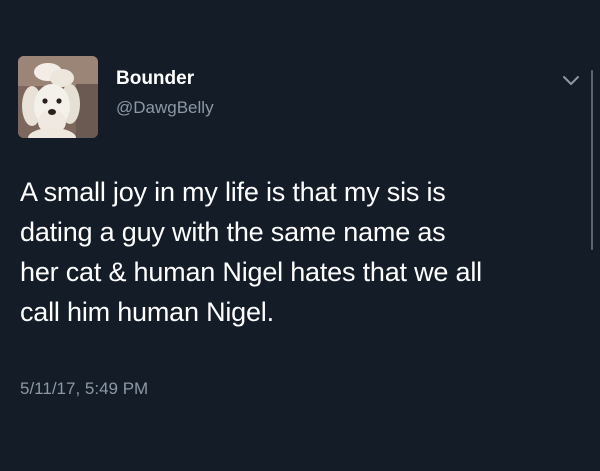  What do you see at coordinates (147, 312) in the screenshot?
I see `tweet-text-line: call him human Nigel.` at bounding box center [147, 312].